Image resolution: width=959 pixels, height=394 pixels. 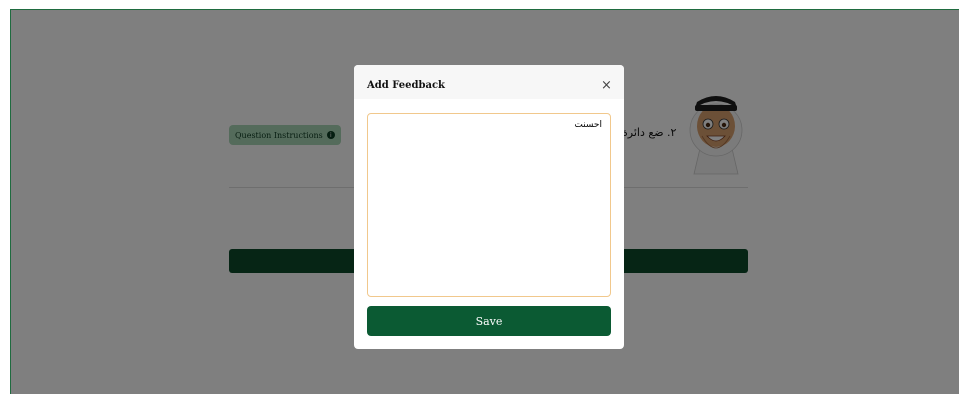 What do you see at coordinates (606, 86) in the screenshot?
I see `close-icon: ×` at bounding box center [606, 86].